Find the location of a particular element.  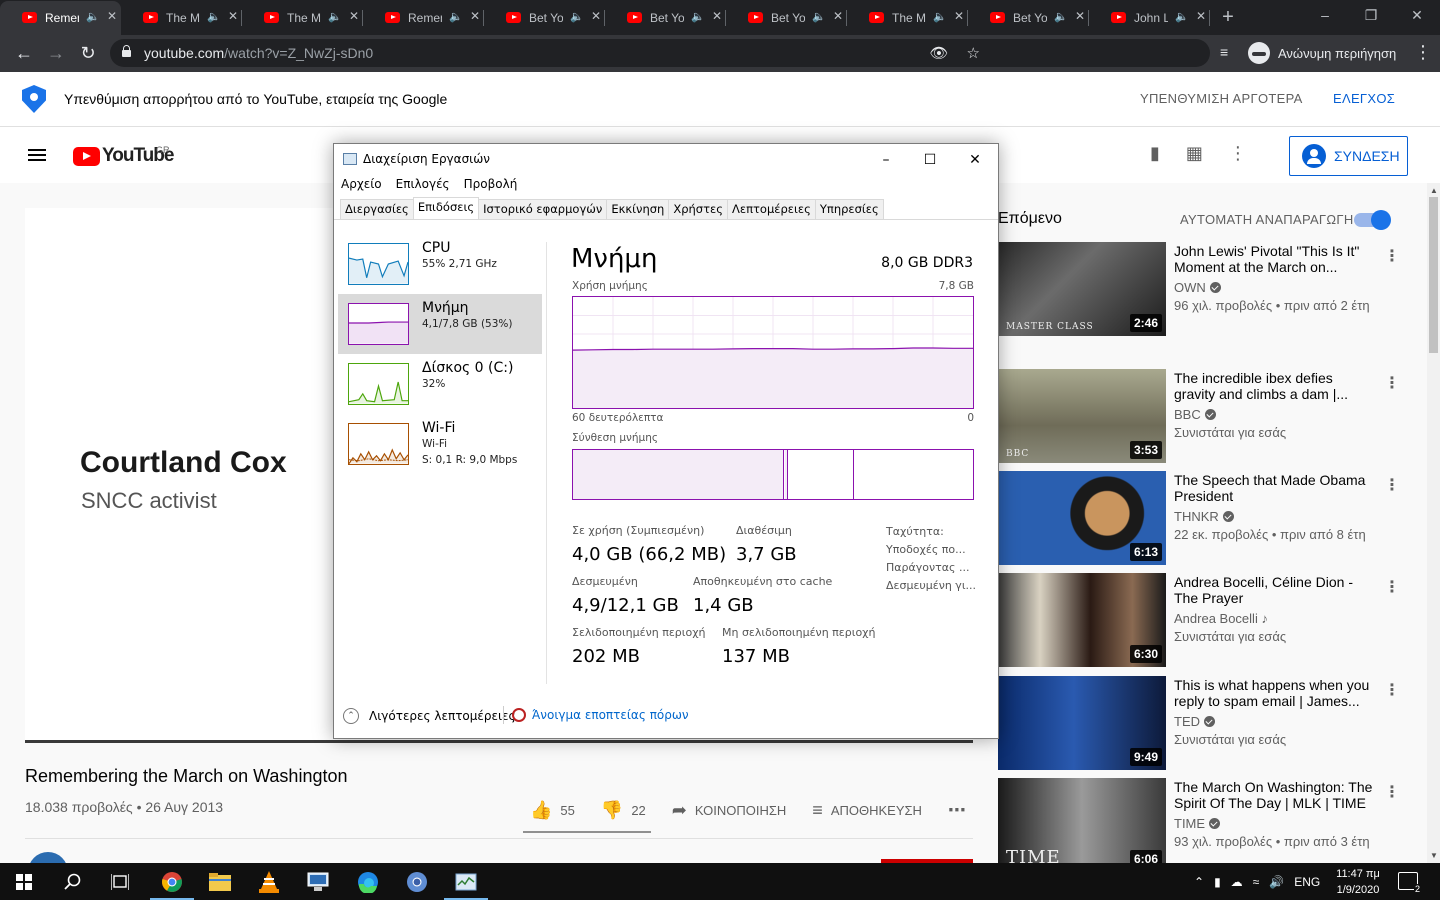

more-actions-icon: ⋯ is located at coordinates (957, 810).